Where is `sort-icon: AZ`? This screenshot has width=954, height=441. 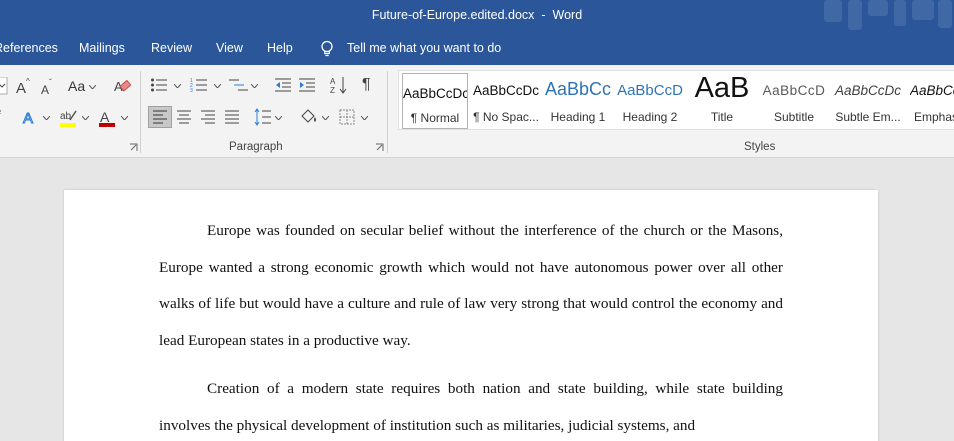
sort-icon: AZ is located at coordinates (339, 85).